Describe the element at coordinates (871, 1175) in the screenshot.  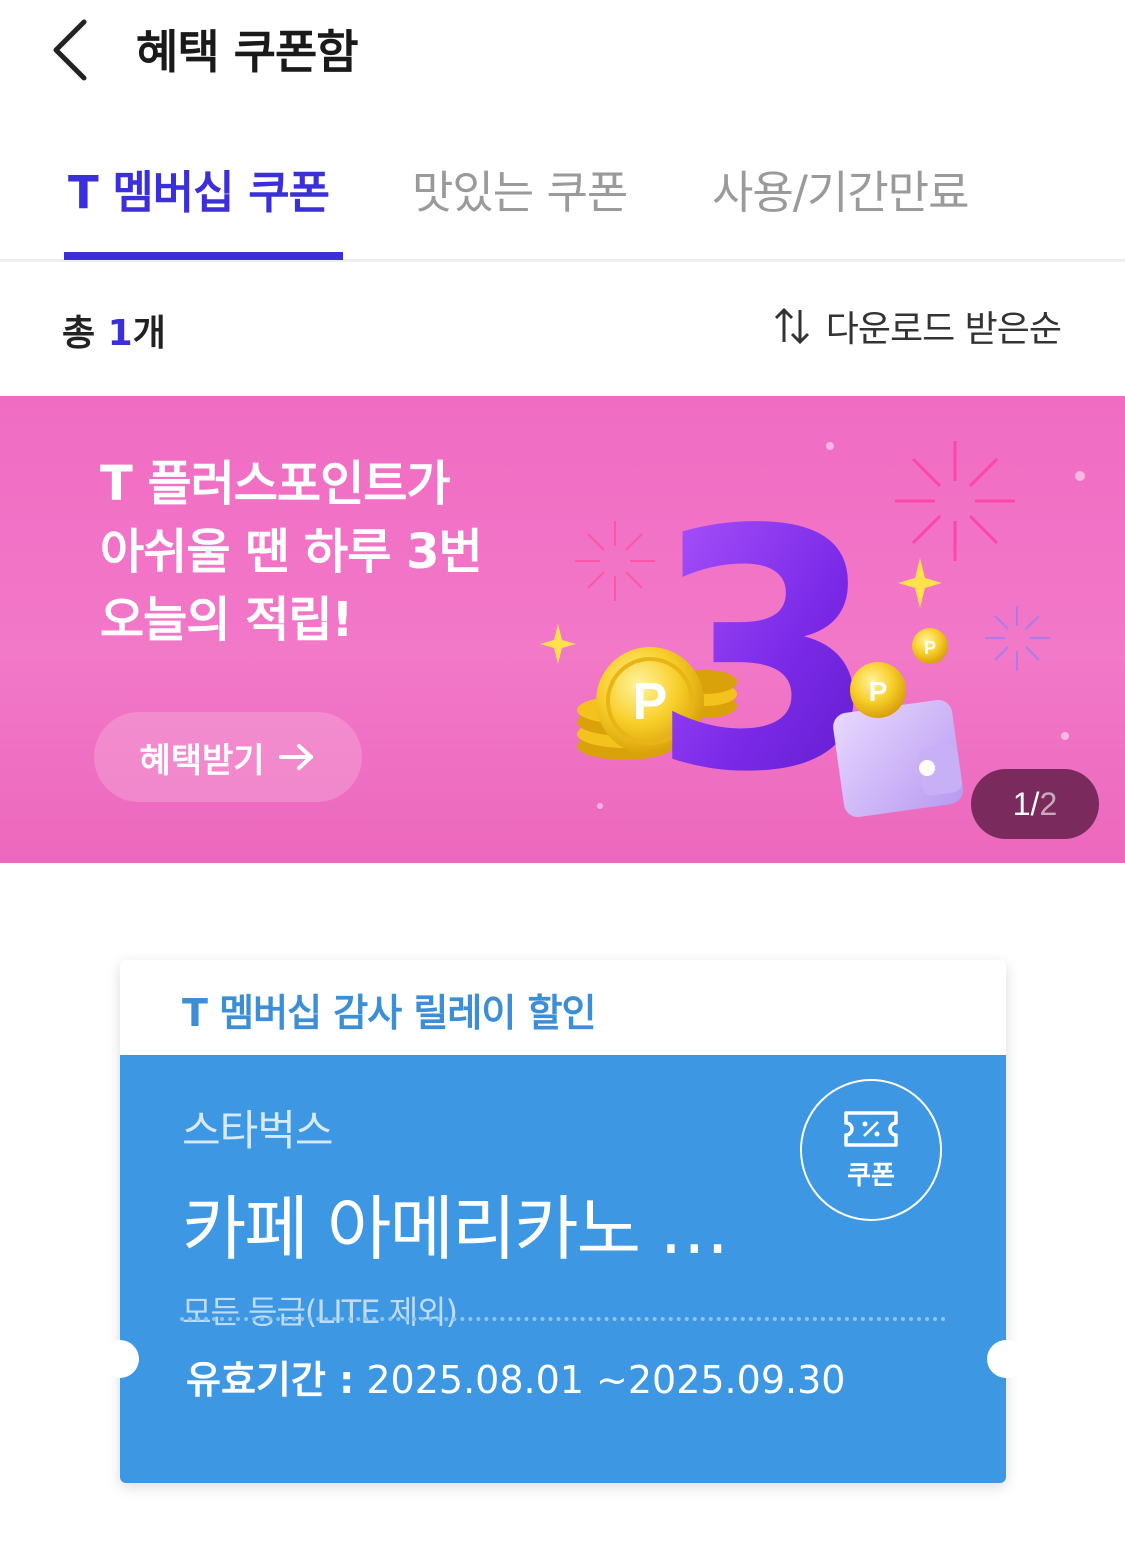
I see `coupon-badge-label: 쿠폰` at that location.